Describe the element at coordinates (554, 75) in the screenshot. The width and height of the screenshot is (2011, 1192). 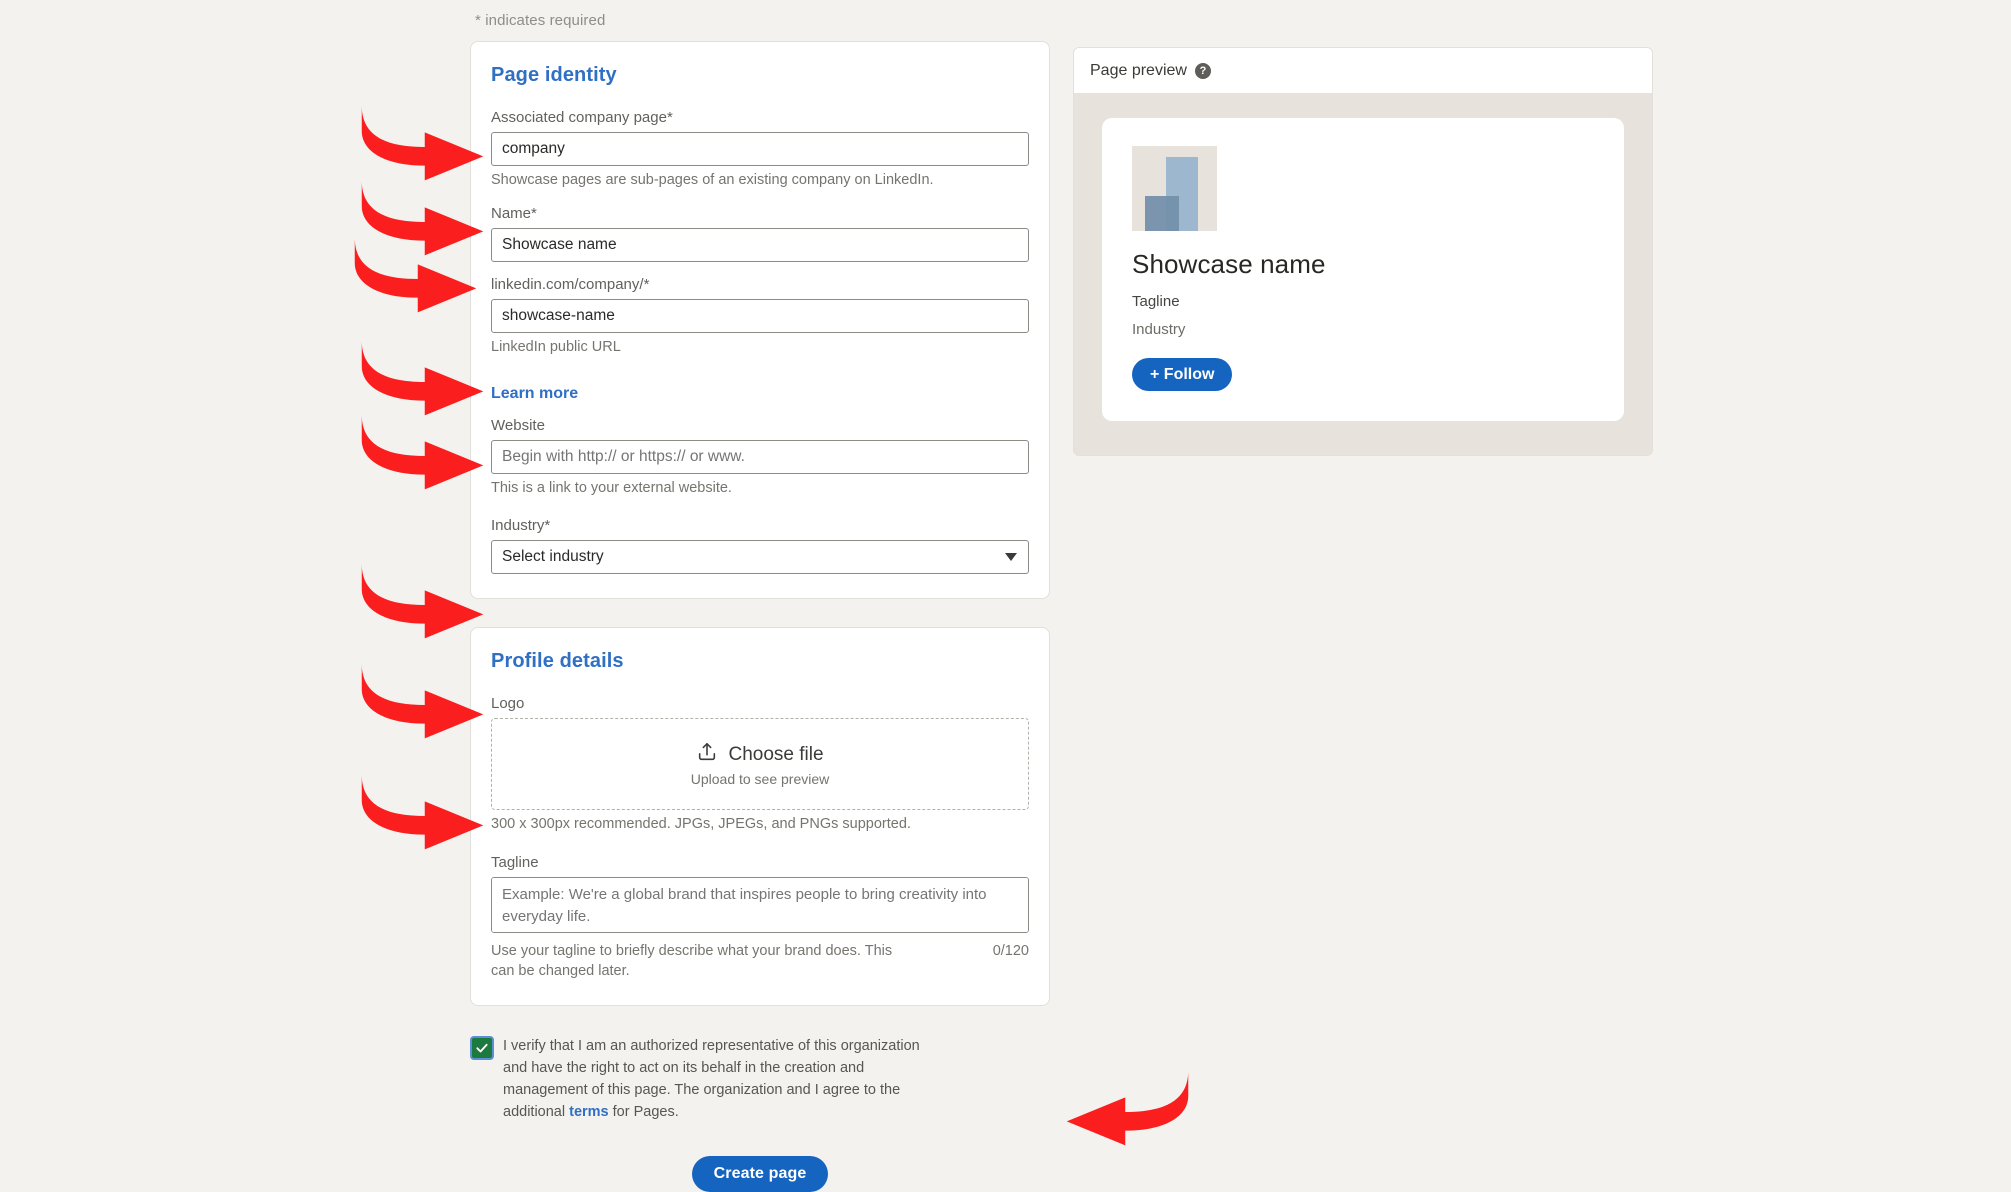
I see `page-identity-title: Page identity` at that location.